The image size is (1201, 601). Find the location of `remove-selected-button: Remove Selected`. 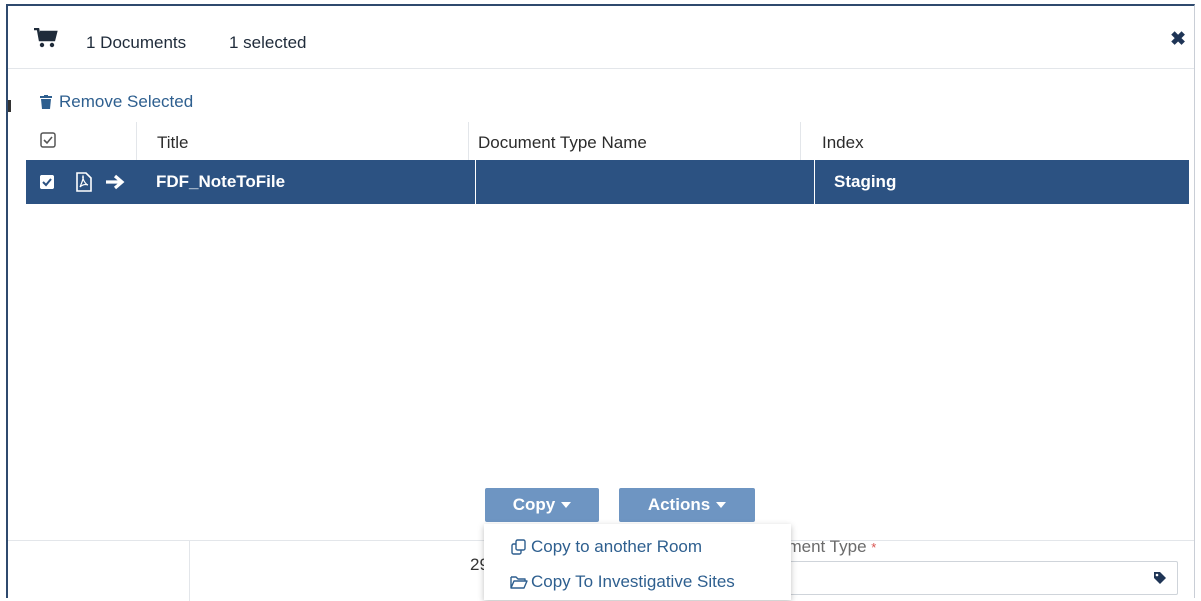

remove-selected-button: Remove Selected is located at coordinates (116, 102).